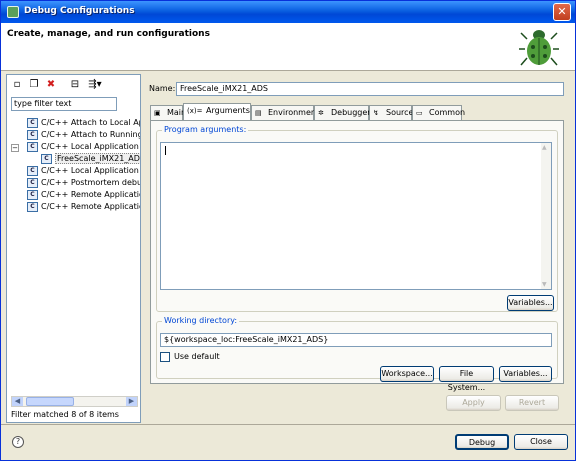  I want to click on tab-environment: ▤ Environment, so click(285, 112).